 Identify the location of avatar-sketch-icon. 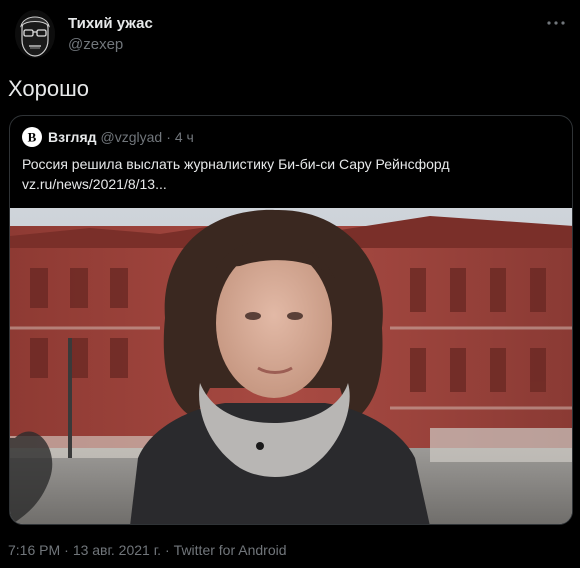
(35, 34).